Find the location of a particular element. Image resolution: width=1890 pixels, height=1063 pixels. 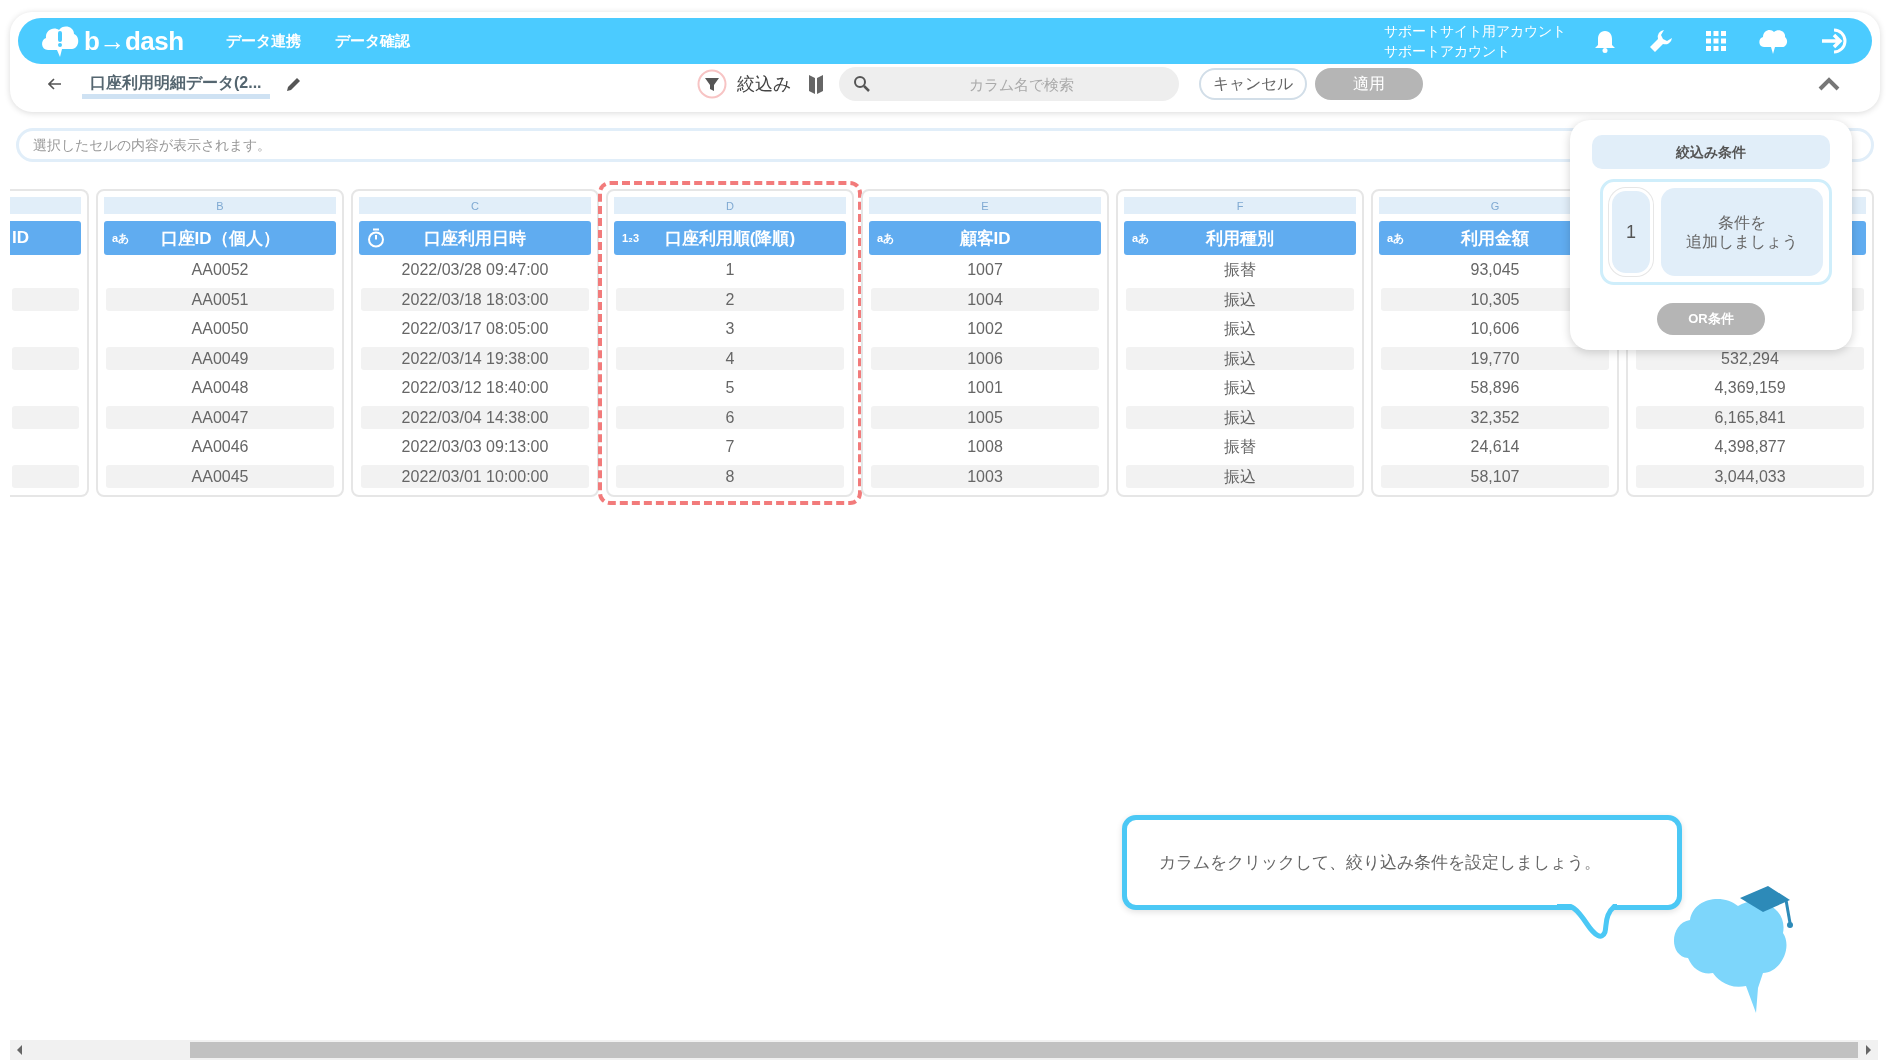

table-cell: AA0045 is located at coordinates (220, 476).